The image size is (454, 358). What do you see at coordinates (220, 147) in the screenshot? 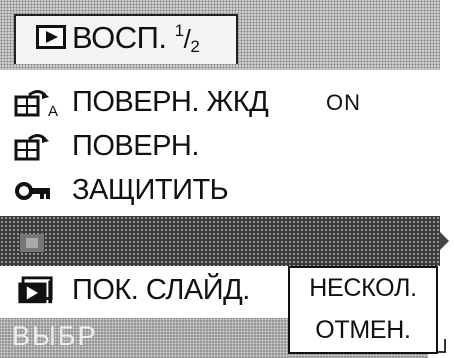
I see `menu-item-rotate: ПОВЕРН.` at bounding box center [220, 147].